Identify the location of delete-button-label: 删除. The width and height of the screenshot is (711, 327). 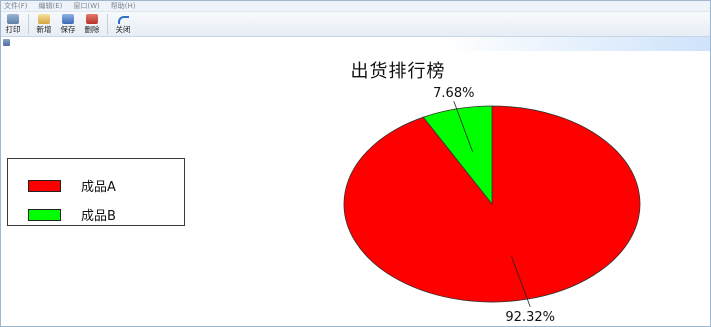
(92, 29).